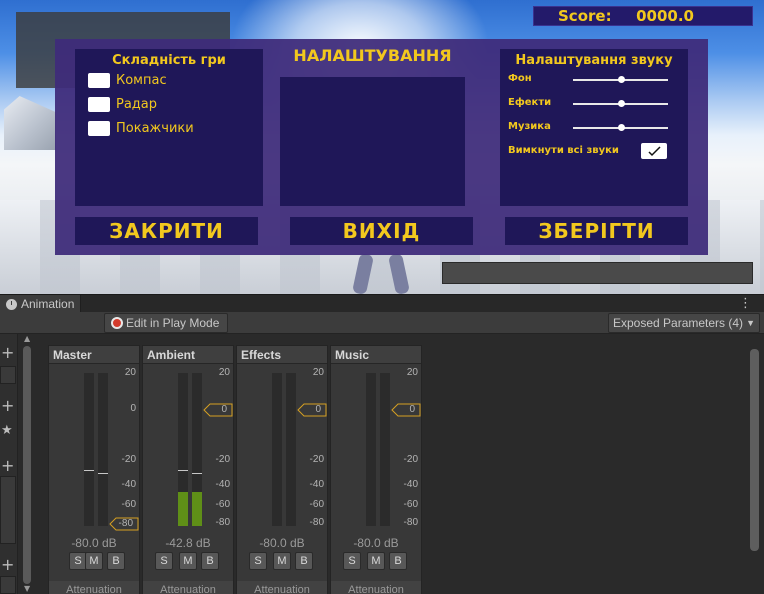  Describe the element at coordinates (643, 16) in the screenshot. I see `score-display: Score: 0000.0` at that location.